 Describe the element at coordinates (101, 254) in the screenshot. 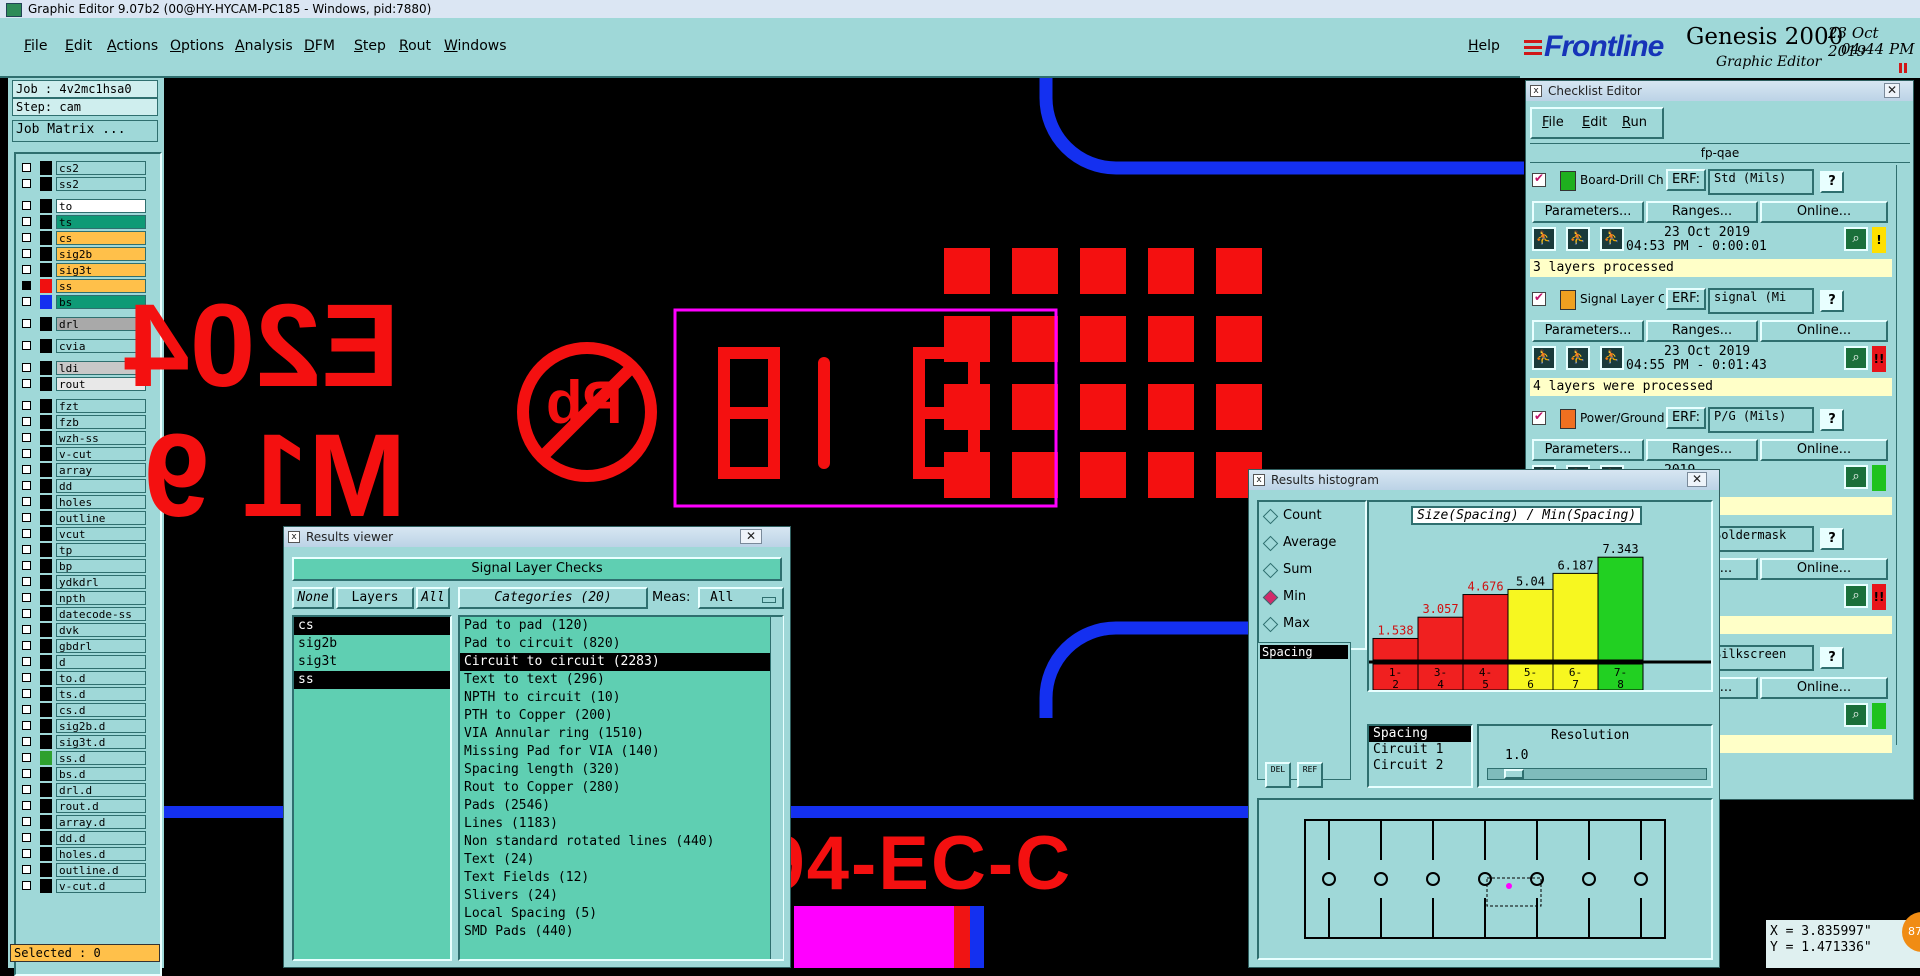

I see `layer-name: sig2b` at that location.